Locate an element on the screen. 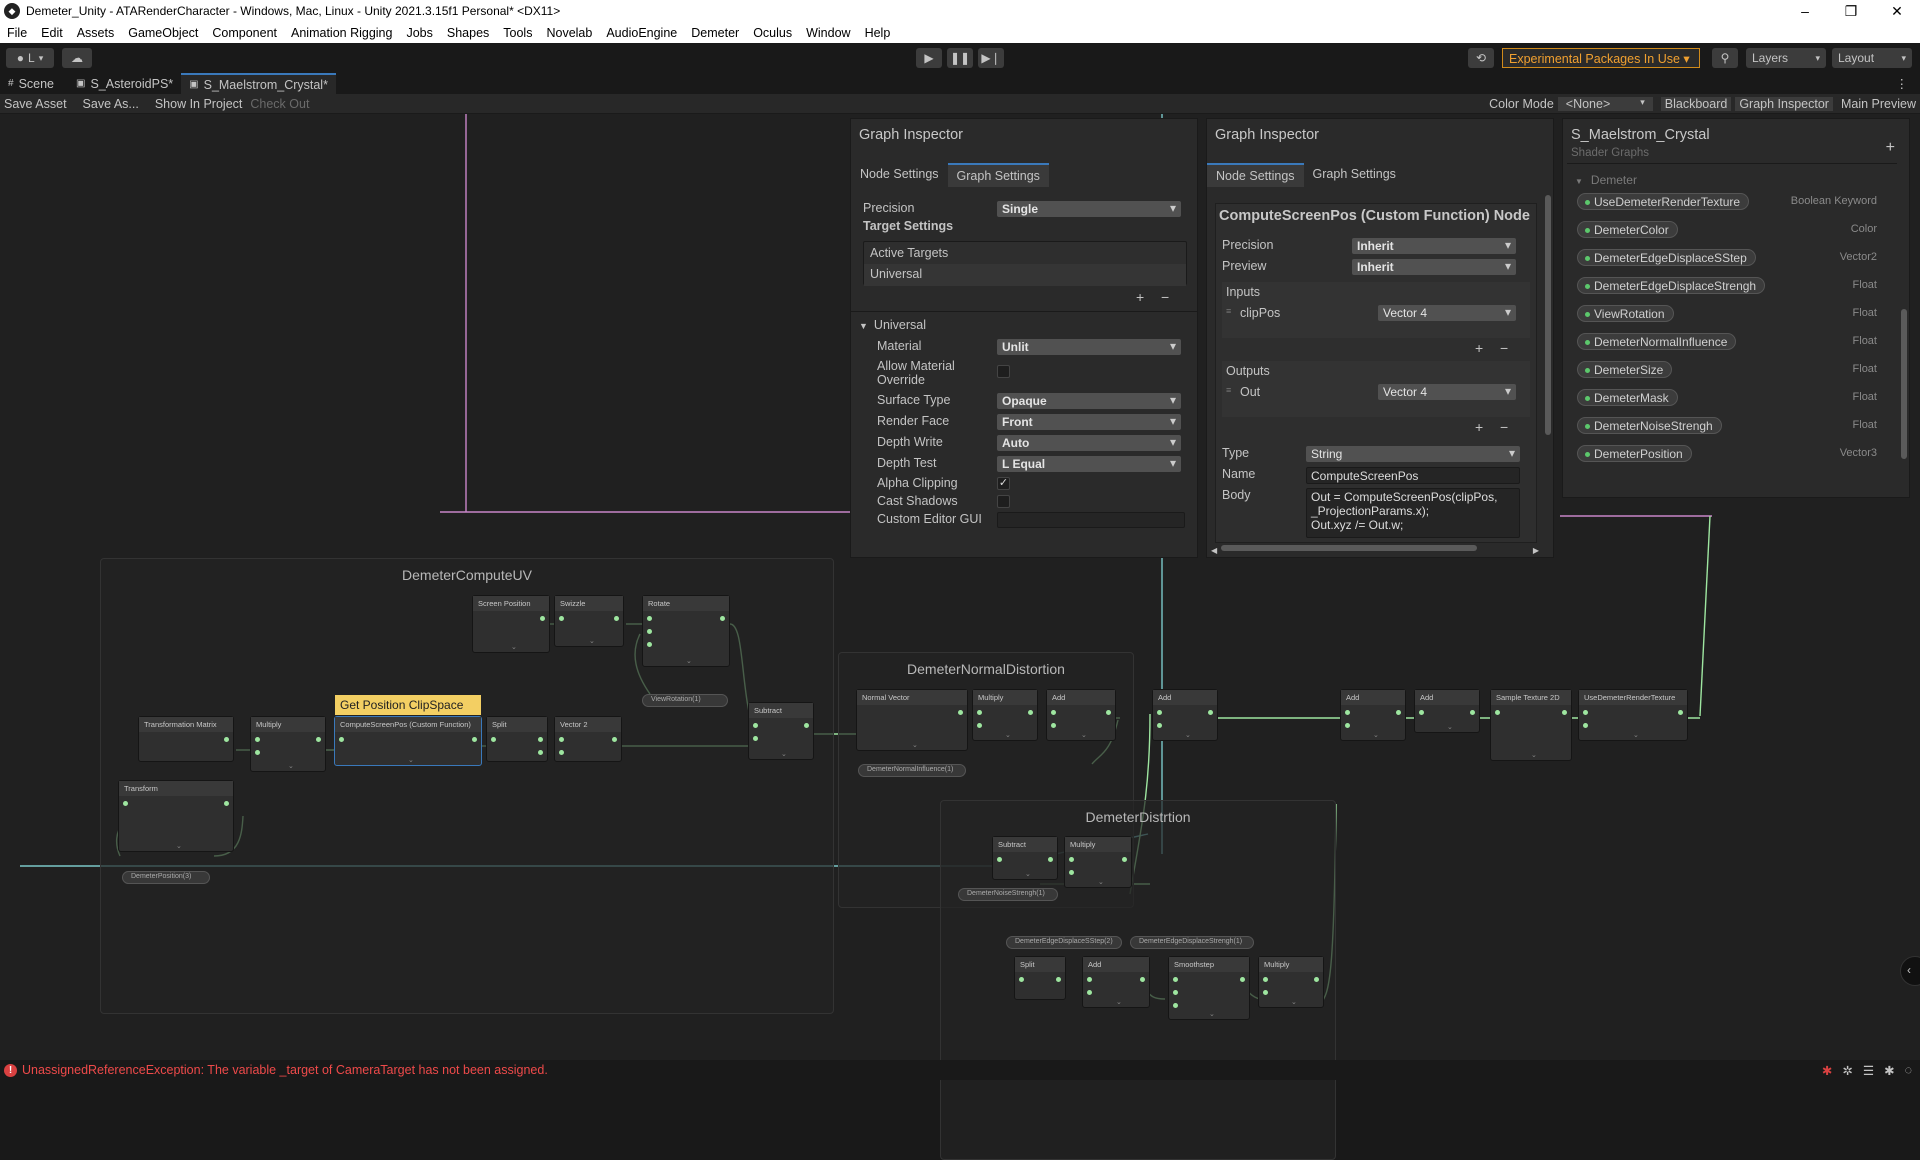 The image size is (1920, 1160). node-add-3: Add ⌄ is located at coordinates (1447, 711).